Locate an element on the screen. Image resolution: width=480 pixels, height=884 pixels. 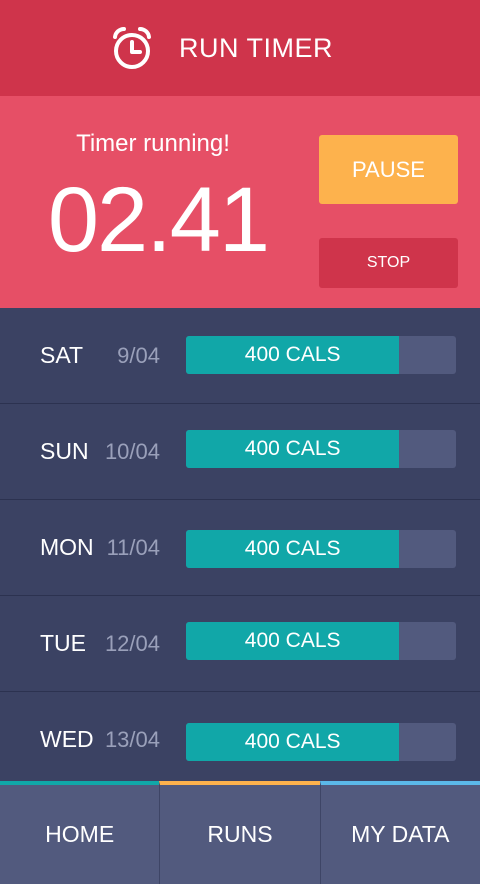
day-name: TUE is located at coordinates (63, 643).